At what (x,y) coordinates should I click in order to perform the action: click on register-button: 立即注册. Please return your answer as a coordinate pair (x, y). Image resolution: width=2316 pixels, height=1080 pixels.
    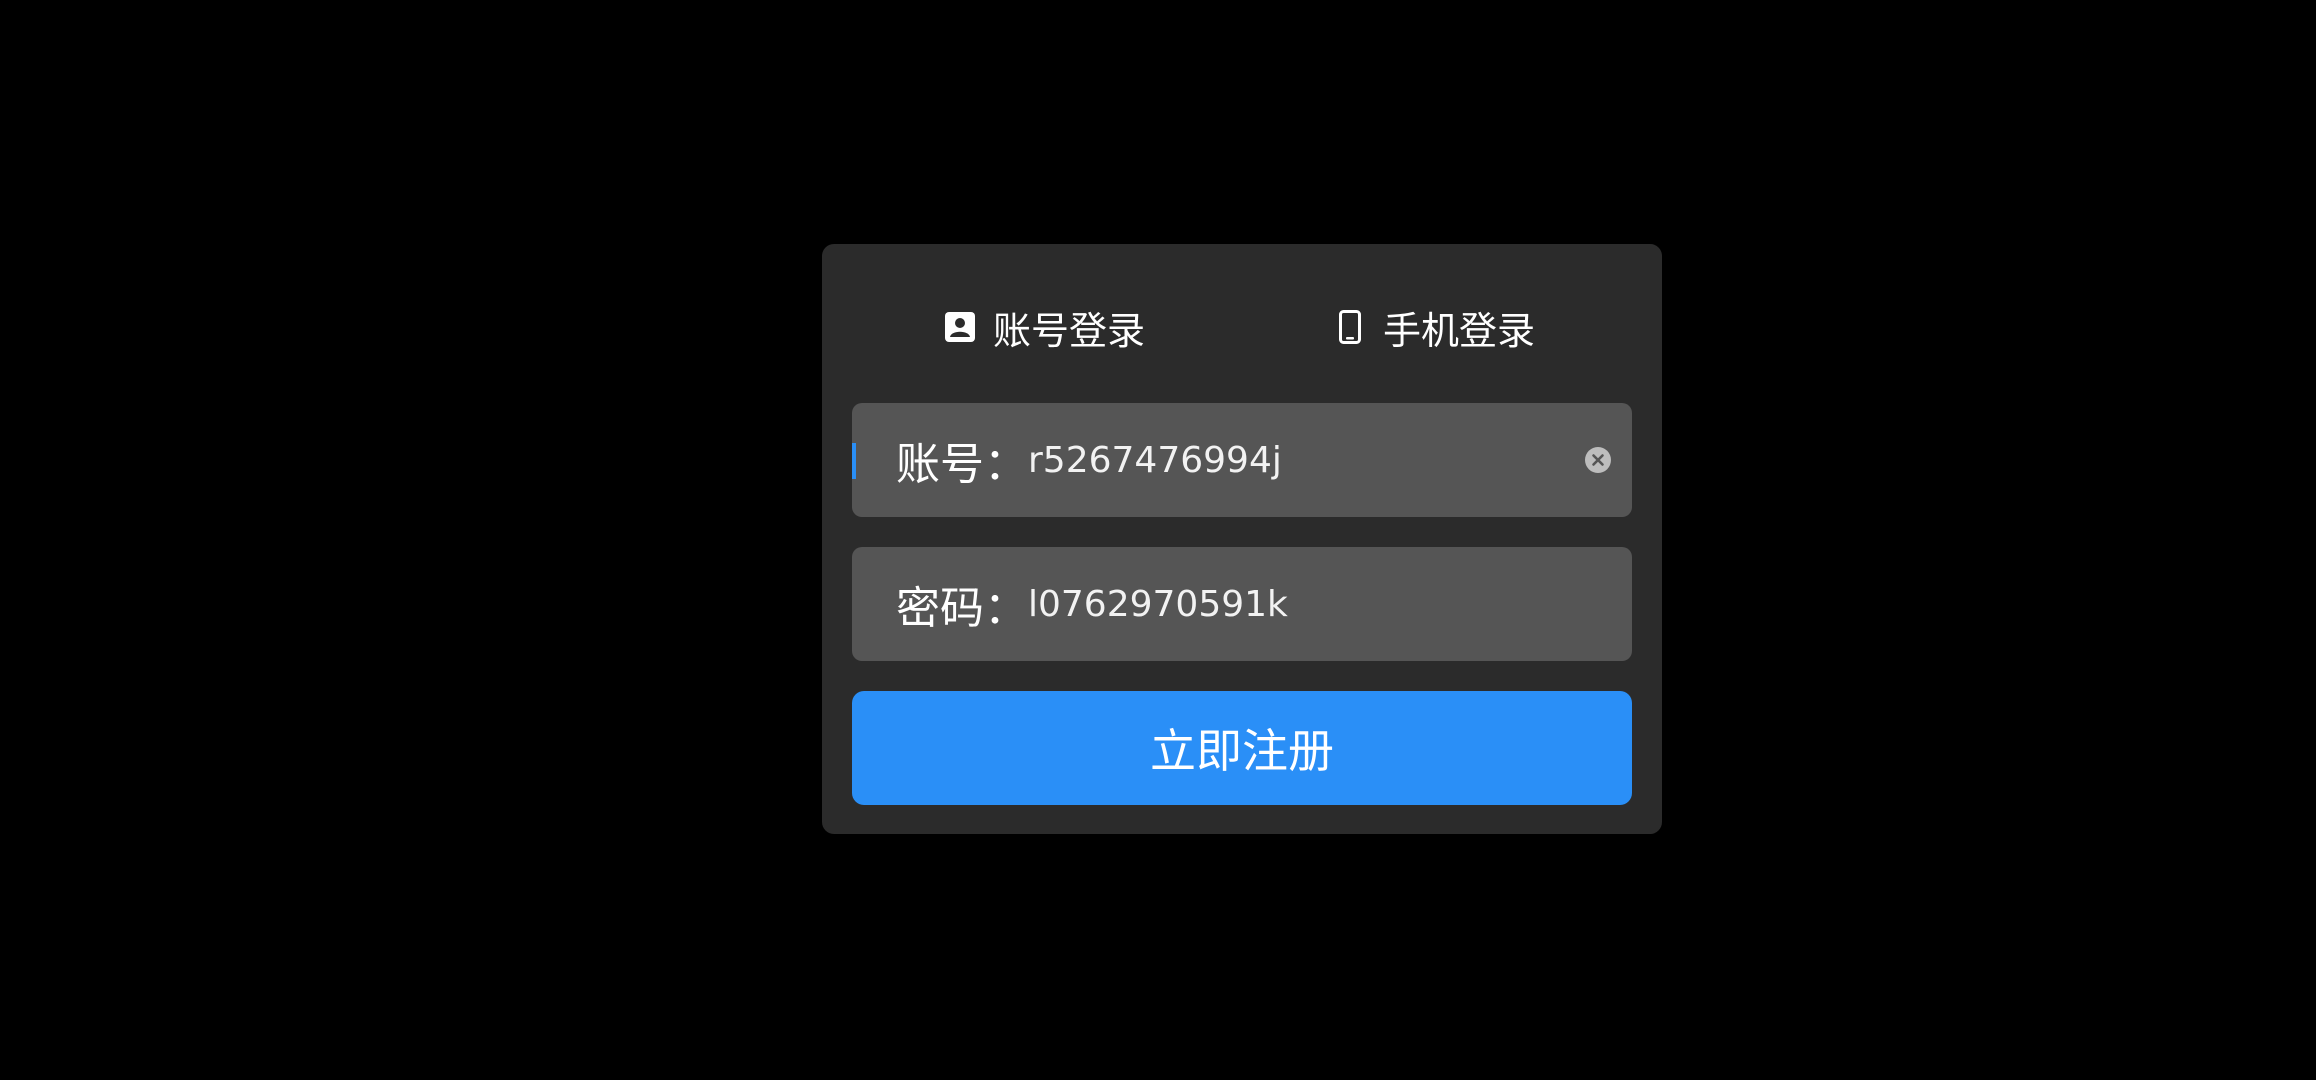
    Looking at the image, I should click on (1242, 748).